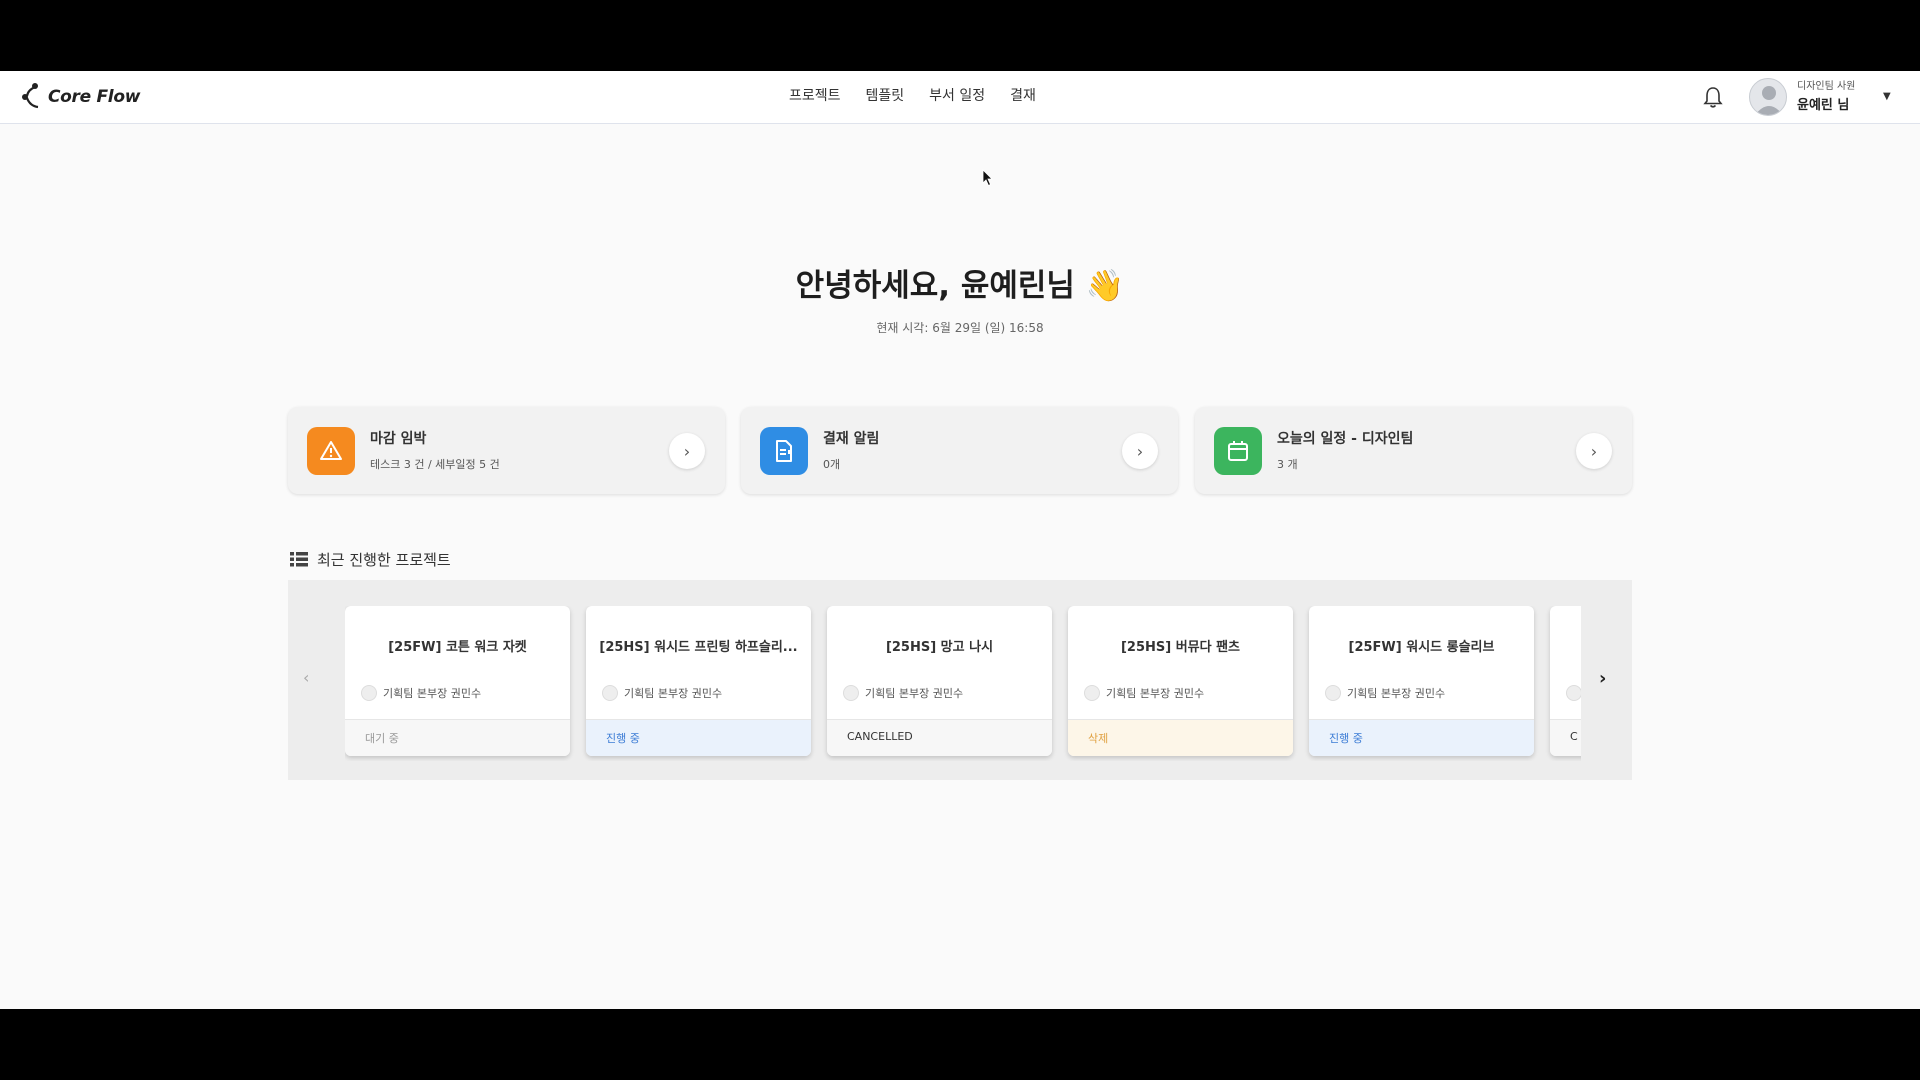 The image size is (1920, 1080). I want to click on status-badge: 삭제, so click(1180, 737).